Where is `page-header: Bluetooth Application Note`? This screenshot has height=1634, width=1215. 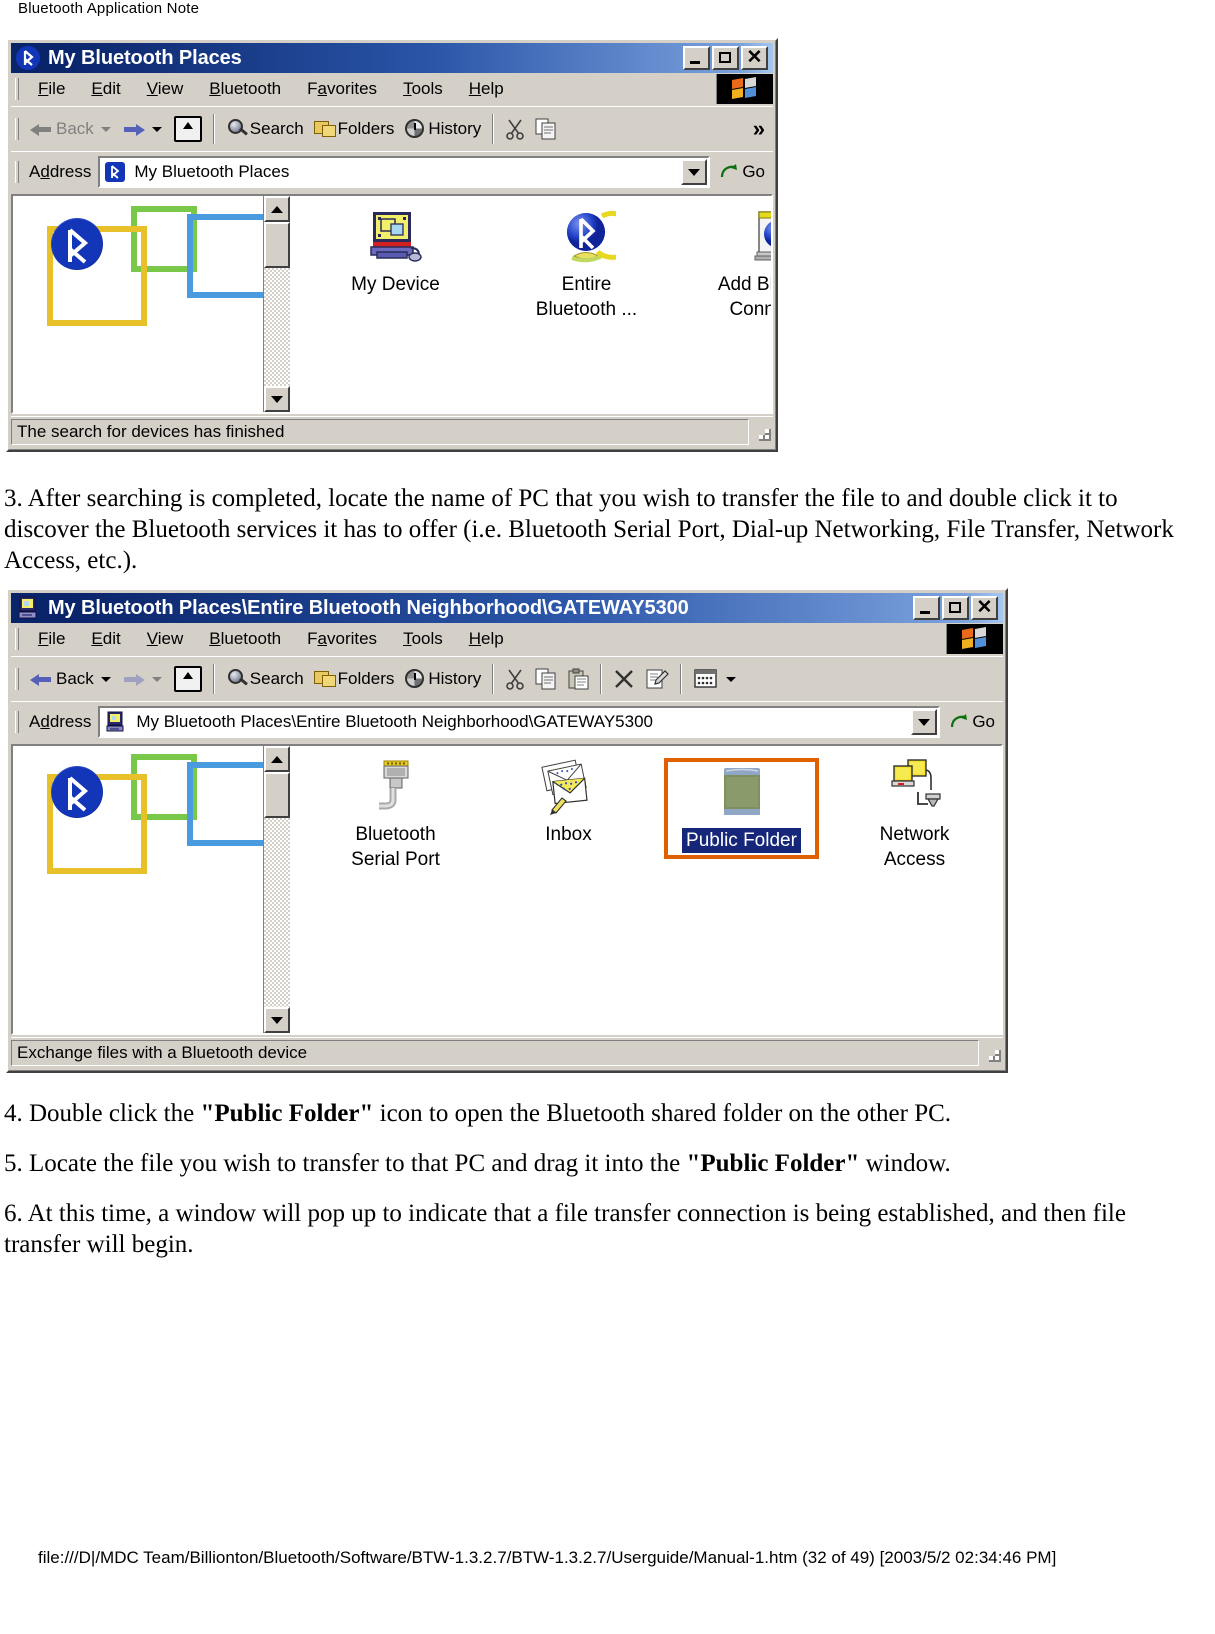
page-header: Bluetooth Application Note is located at coordinates (109, 8).